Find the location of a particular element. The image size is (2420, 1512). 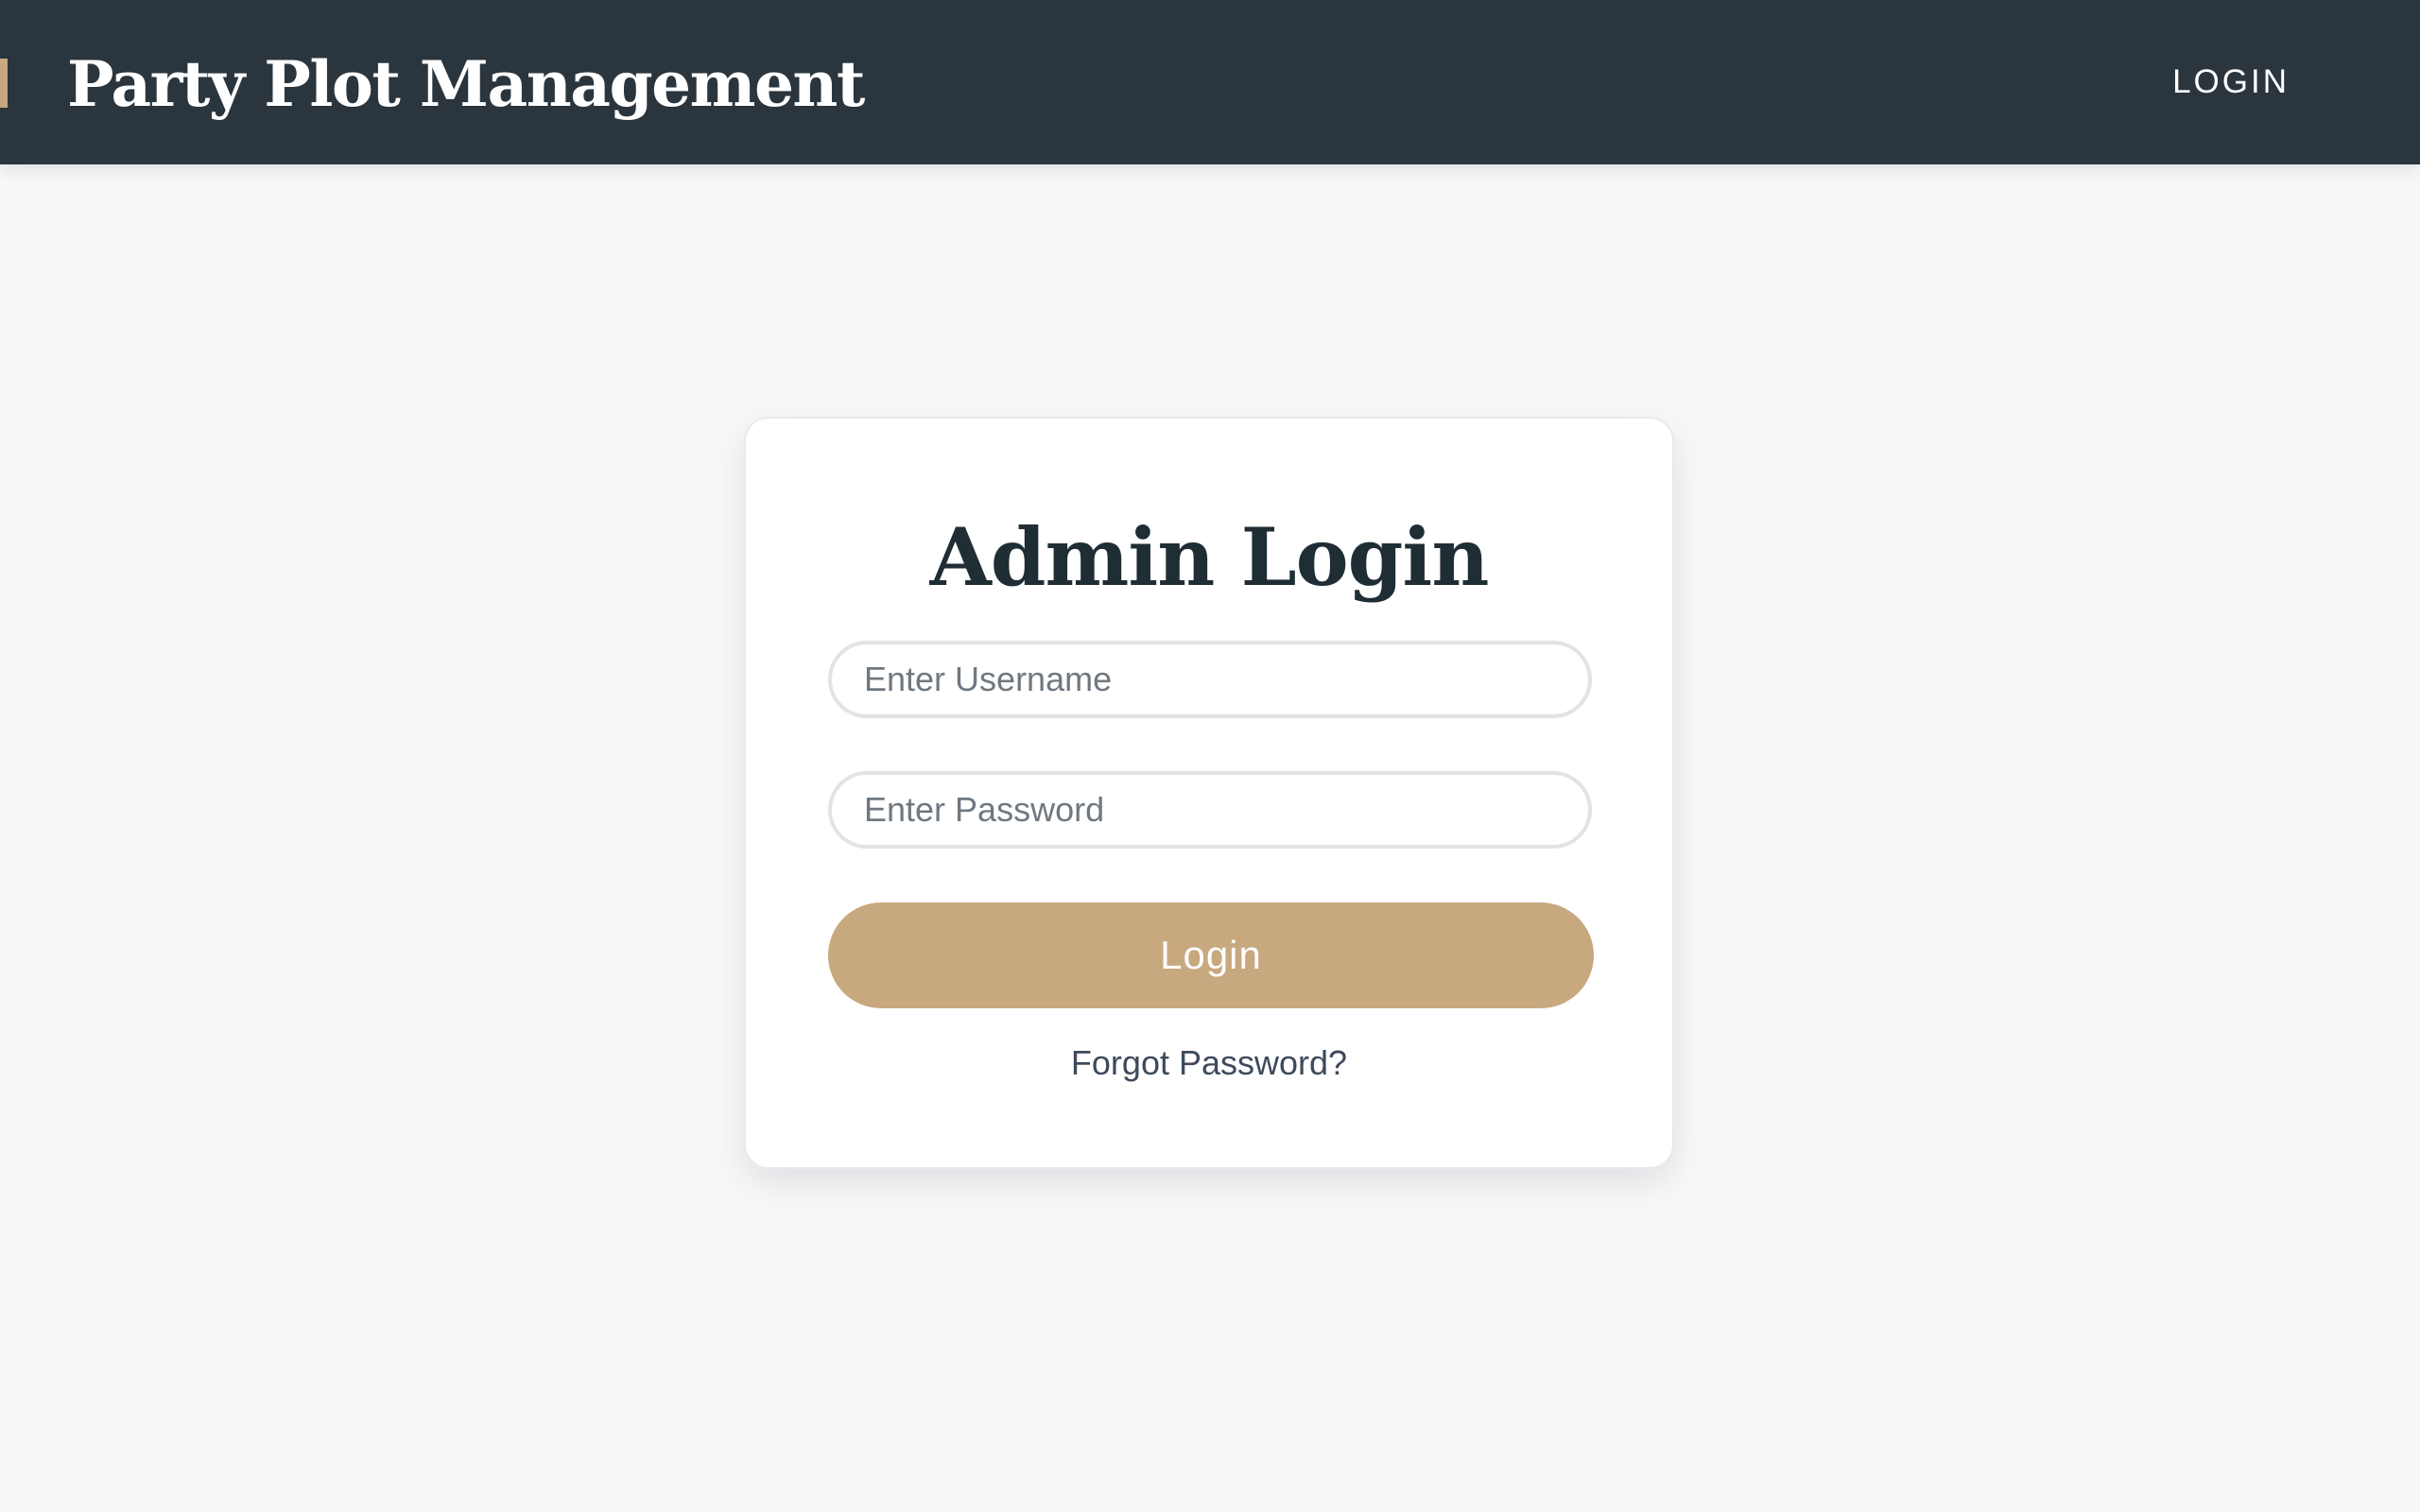

username-input is located at coordinates (1210, 679).